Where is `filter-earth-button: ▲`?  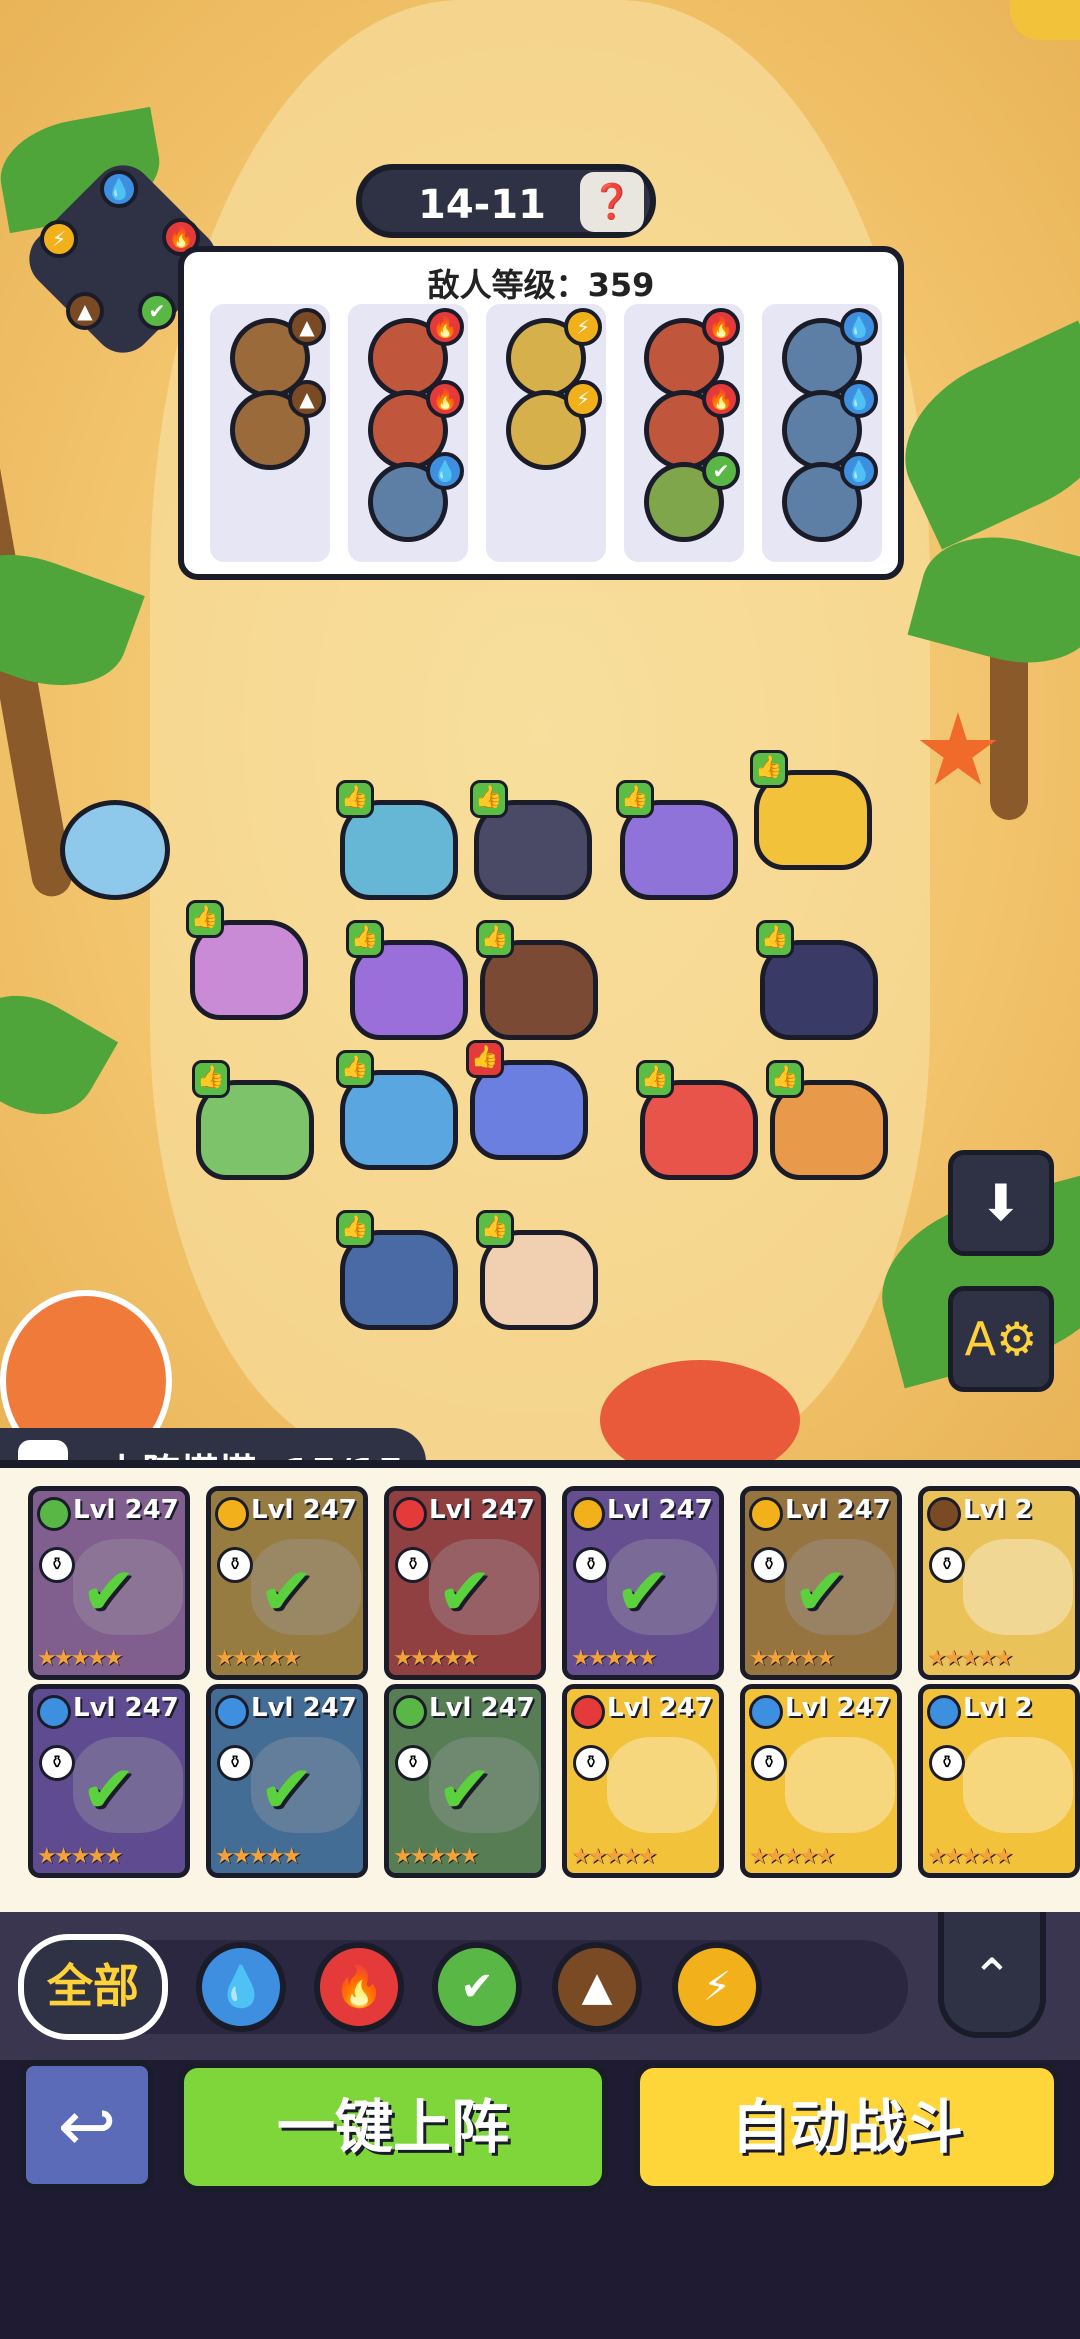
filter-earth-button: ▲ is located at coordinates (597, 1987).